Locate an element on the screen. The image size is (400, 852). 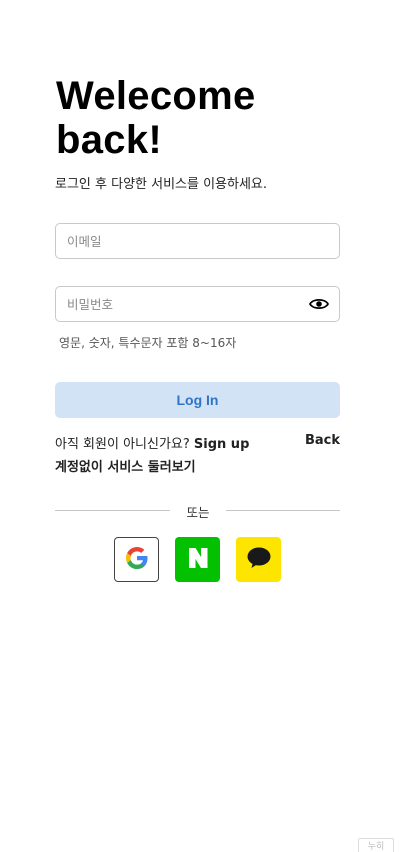
signup-row: 아직 회원이 아니신가요? Sign up Back is located at coordinates (197, 442).